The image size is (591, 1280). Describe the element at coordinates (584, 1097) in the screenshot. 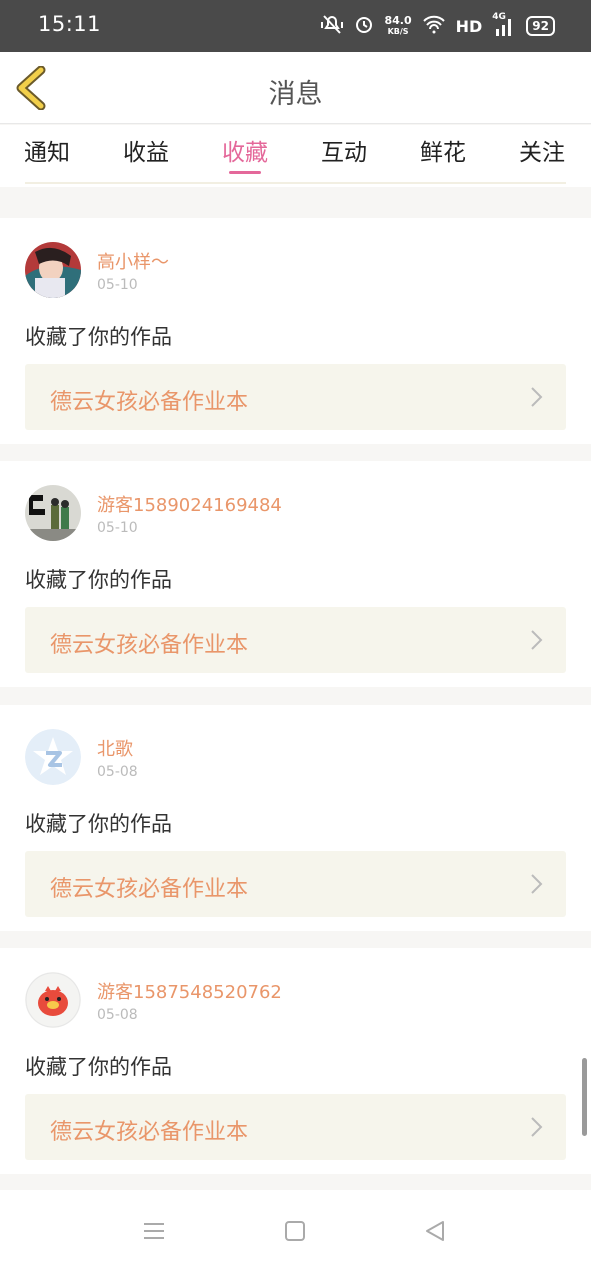

I see `scrollbar` at that location.